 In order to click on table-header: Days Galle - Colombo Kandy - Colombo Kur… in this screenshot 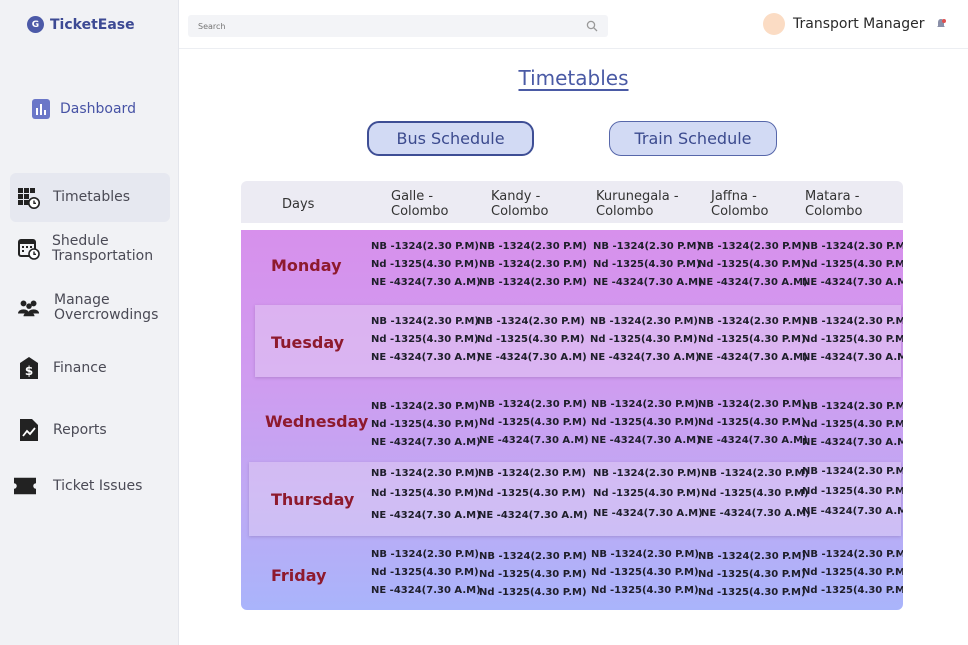, I will do `click(572, 202)`.